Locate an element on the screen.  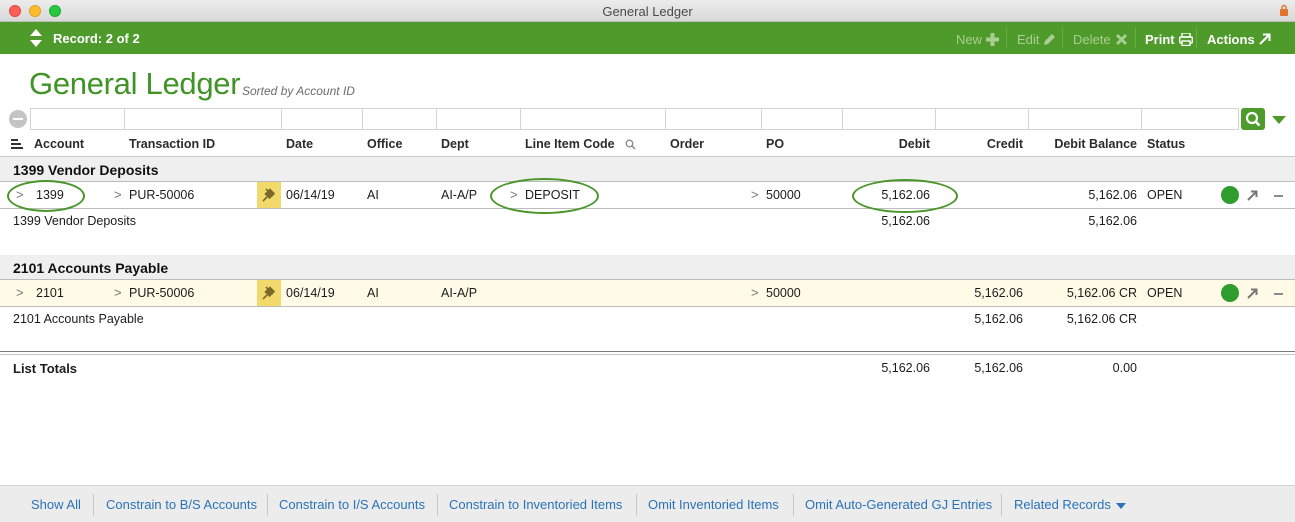
search-button is located at coordinates (1253, 119).